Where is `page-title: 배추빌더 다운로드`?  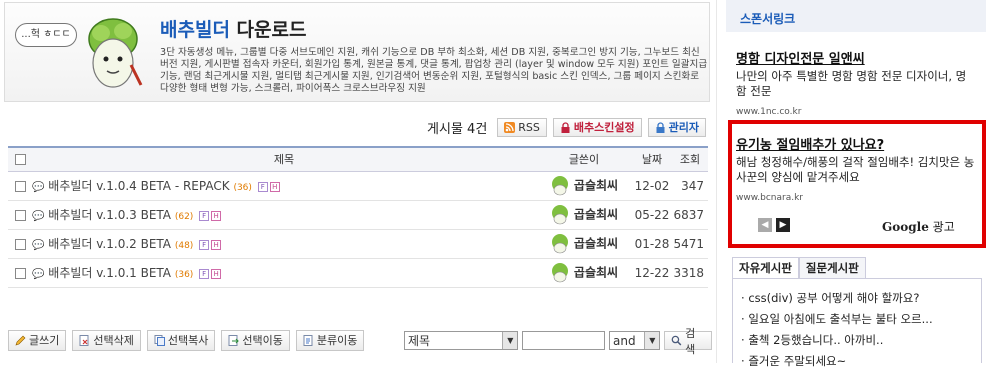
page-title: 배추빌더 다운로드 is located at coordinates (233, 30).